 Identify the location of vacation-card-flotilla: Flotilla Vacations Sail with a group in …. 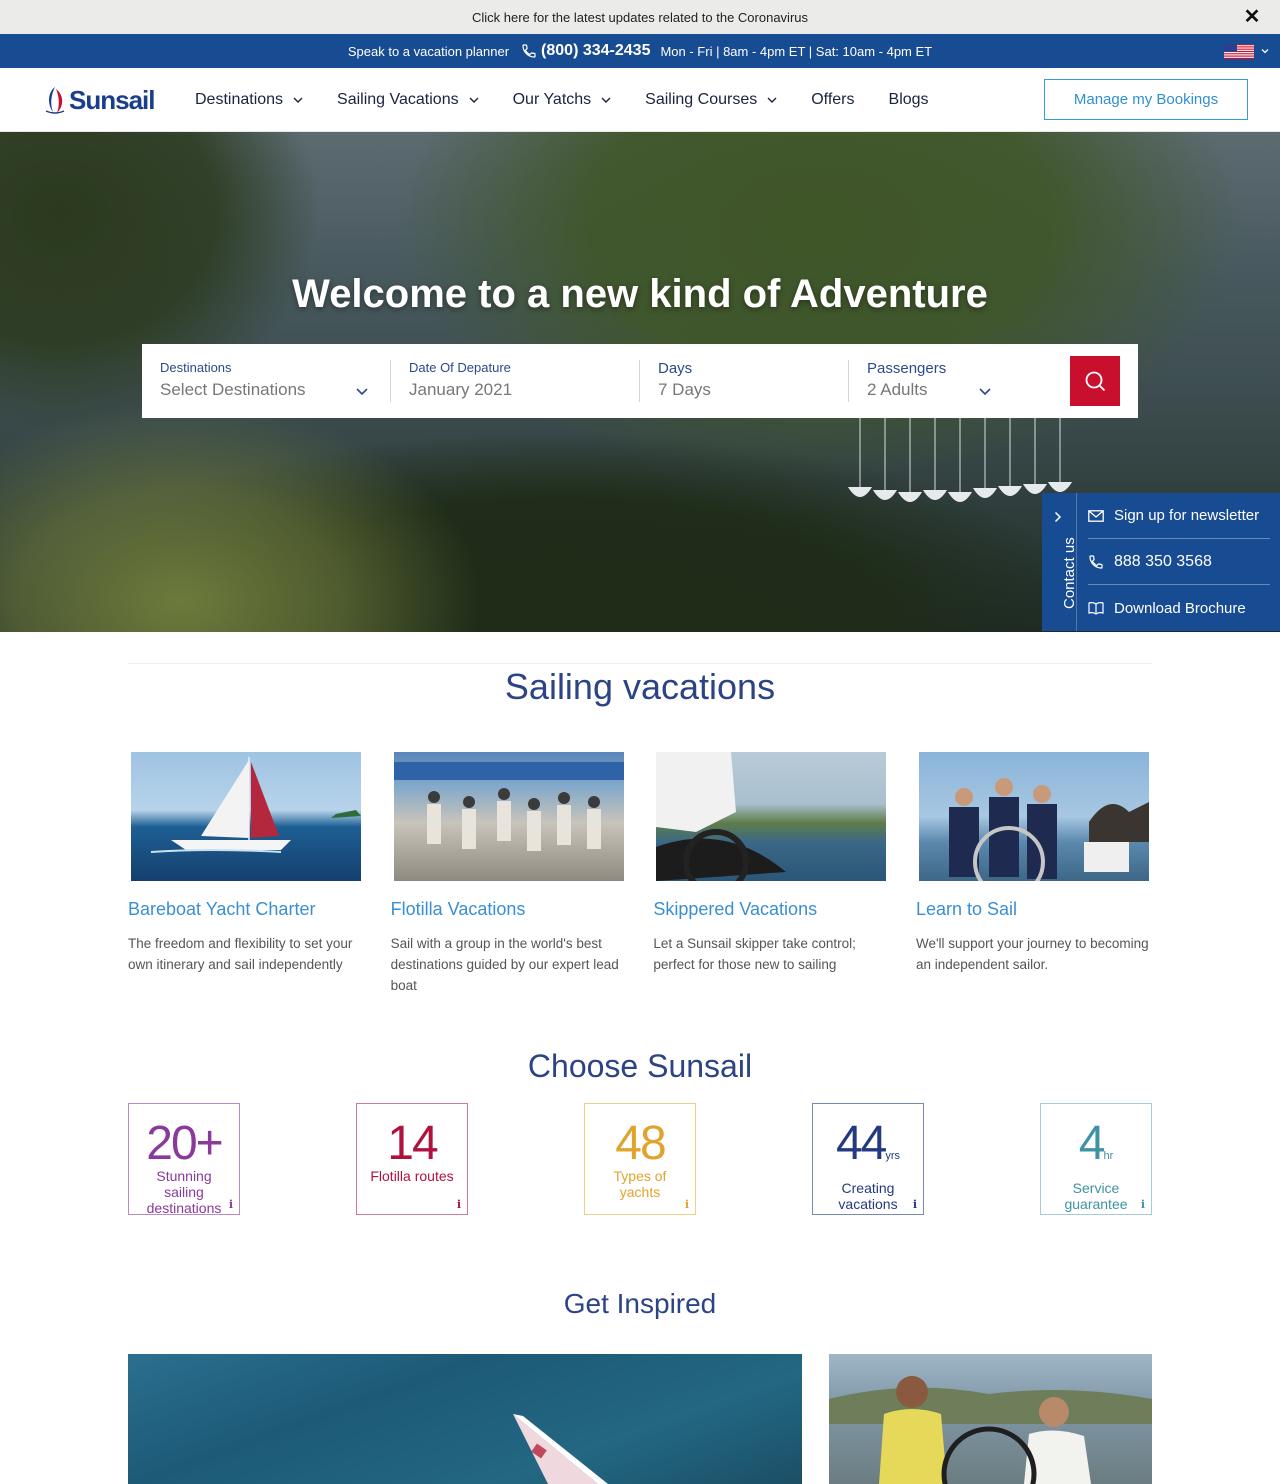
(509, 874).